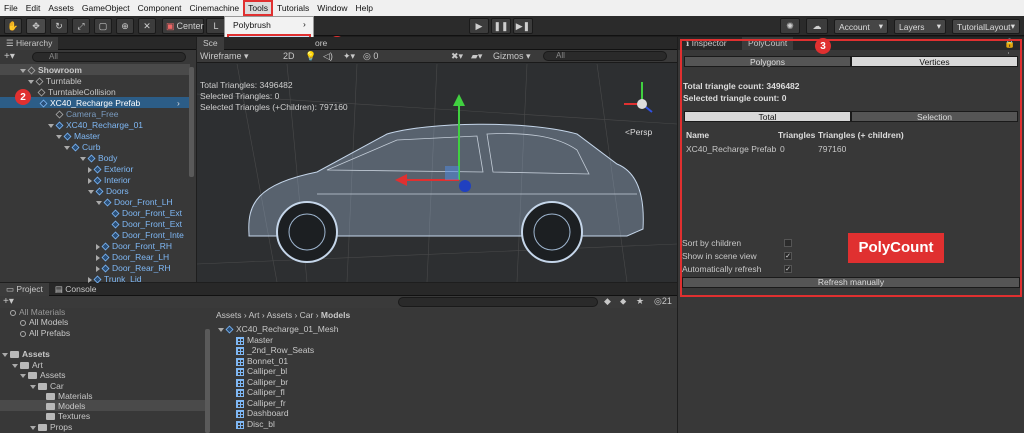  I want to click on tab-asset-store: ore, so click(321, 43).